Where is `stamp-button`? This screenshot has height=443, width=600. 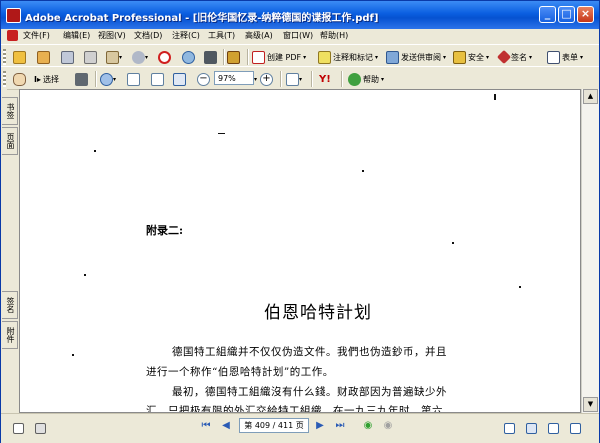
stamp-button is located at coordinates (164, 57).